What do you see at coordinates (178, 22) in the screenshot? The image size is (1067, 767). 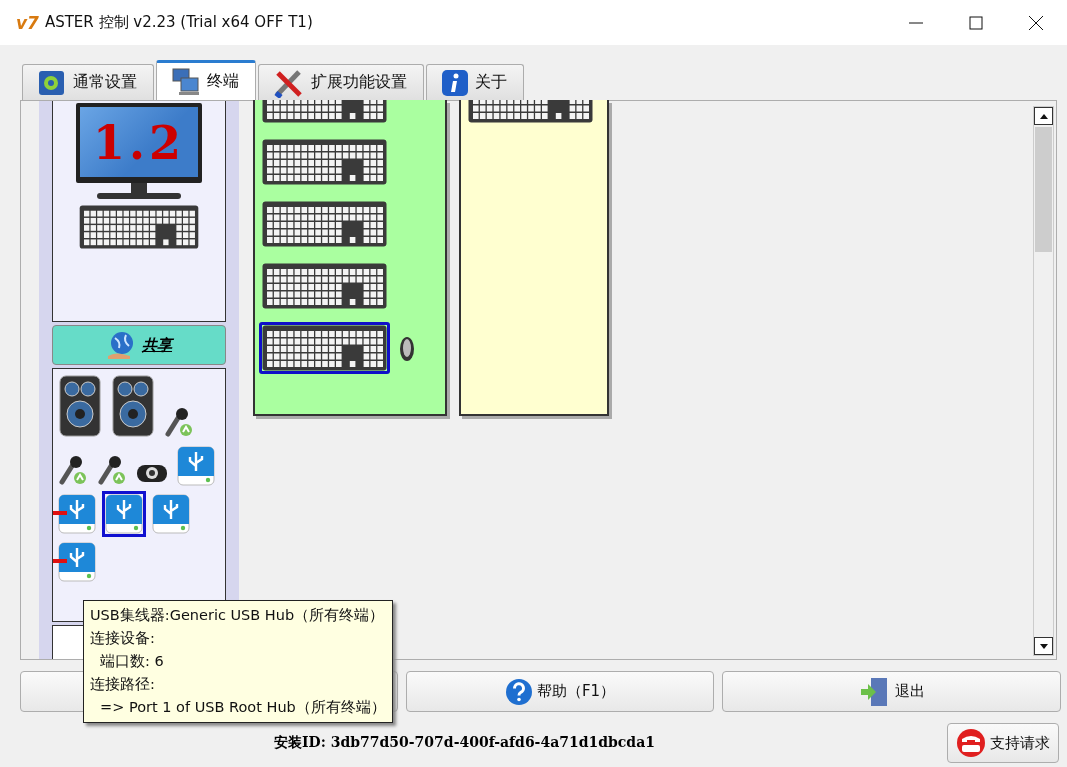 I see `window-title: ASTER 控制 v2.23 (Trial x64 OFF T1)` at bounding box center [178, 22].